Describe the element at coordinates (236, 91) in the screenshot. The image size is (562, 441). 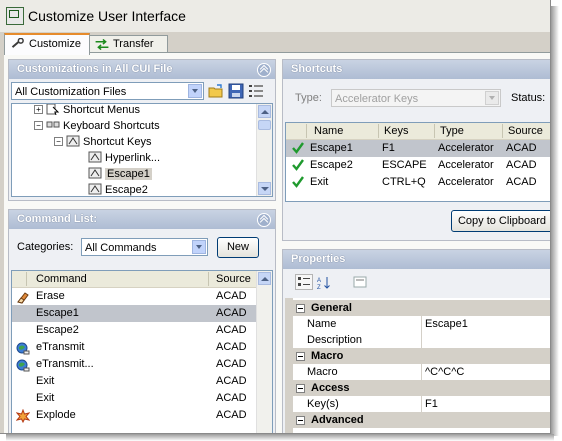
I see `save-icon` at that location.